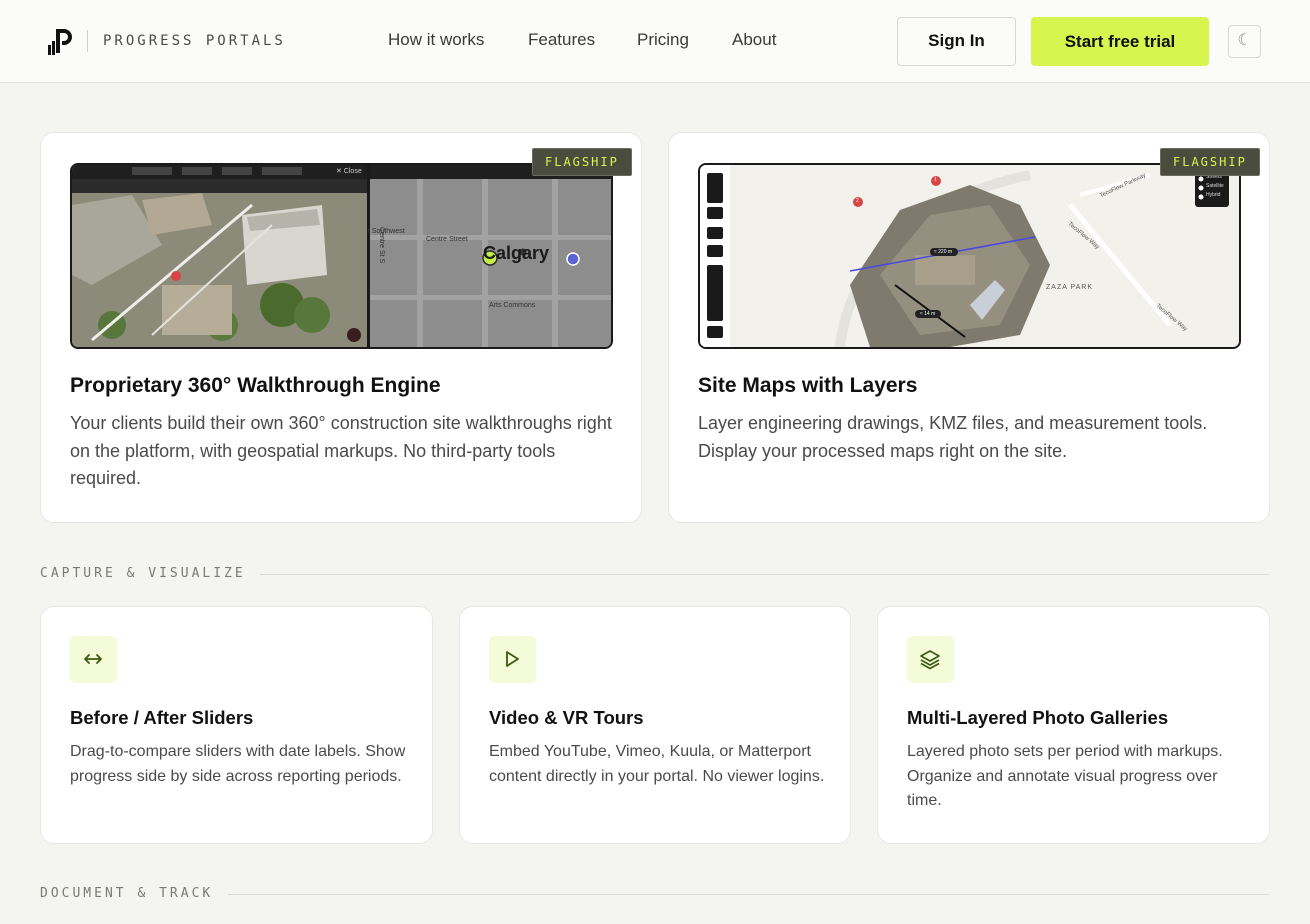 The image size is (1310, 924). I want to click on logo-icon, so click(61, 41).